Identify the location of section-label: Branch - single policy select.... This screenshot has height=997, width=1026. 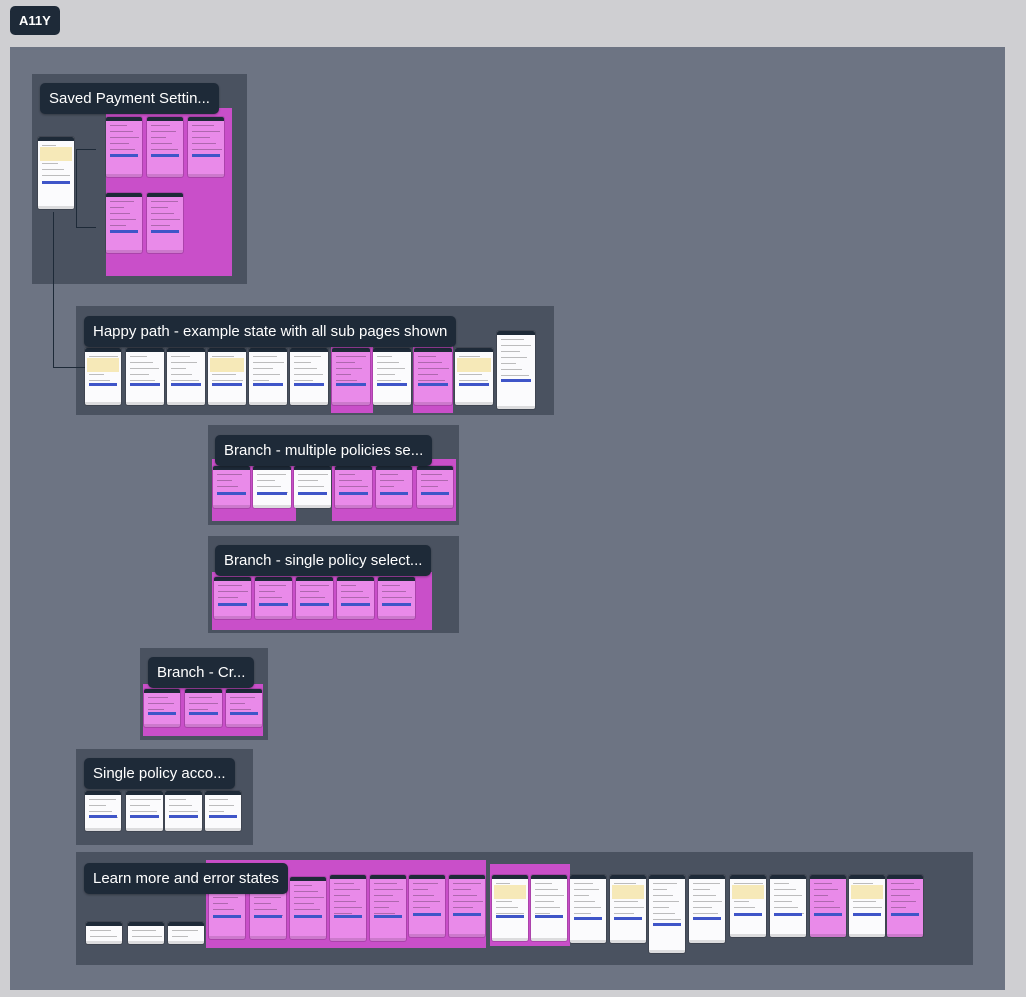
(323, 560).